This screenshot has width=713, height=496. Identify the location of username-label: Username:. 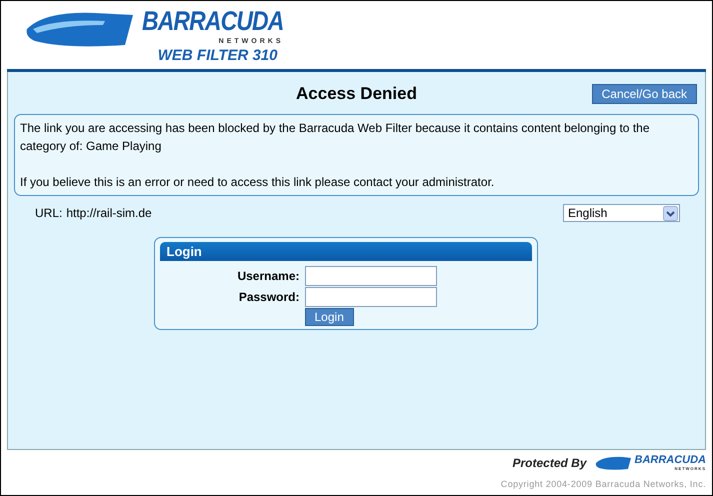
(268, 276).